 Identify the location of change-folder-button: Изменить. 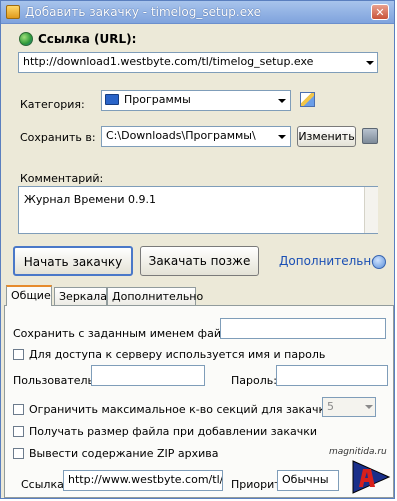
(326, 136).